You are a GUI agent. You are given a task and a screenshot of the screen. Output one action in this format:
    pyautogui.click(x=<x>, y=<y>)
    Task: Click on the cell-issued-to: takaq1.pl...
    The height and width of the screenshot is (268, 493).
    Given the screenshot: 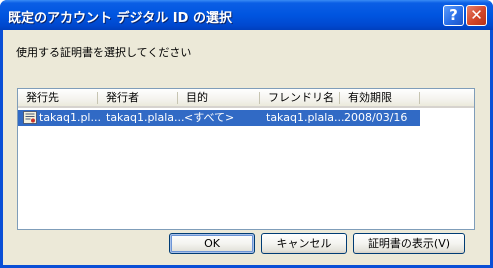 What is the action you would take?
    pyautogui.click(x=70, y=117)
    